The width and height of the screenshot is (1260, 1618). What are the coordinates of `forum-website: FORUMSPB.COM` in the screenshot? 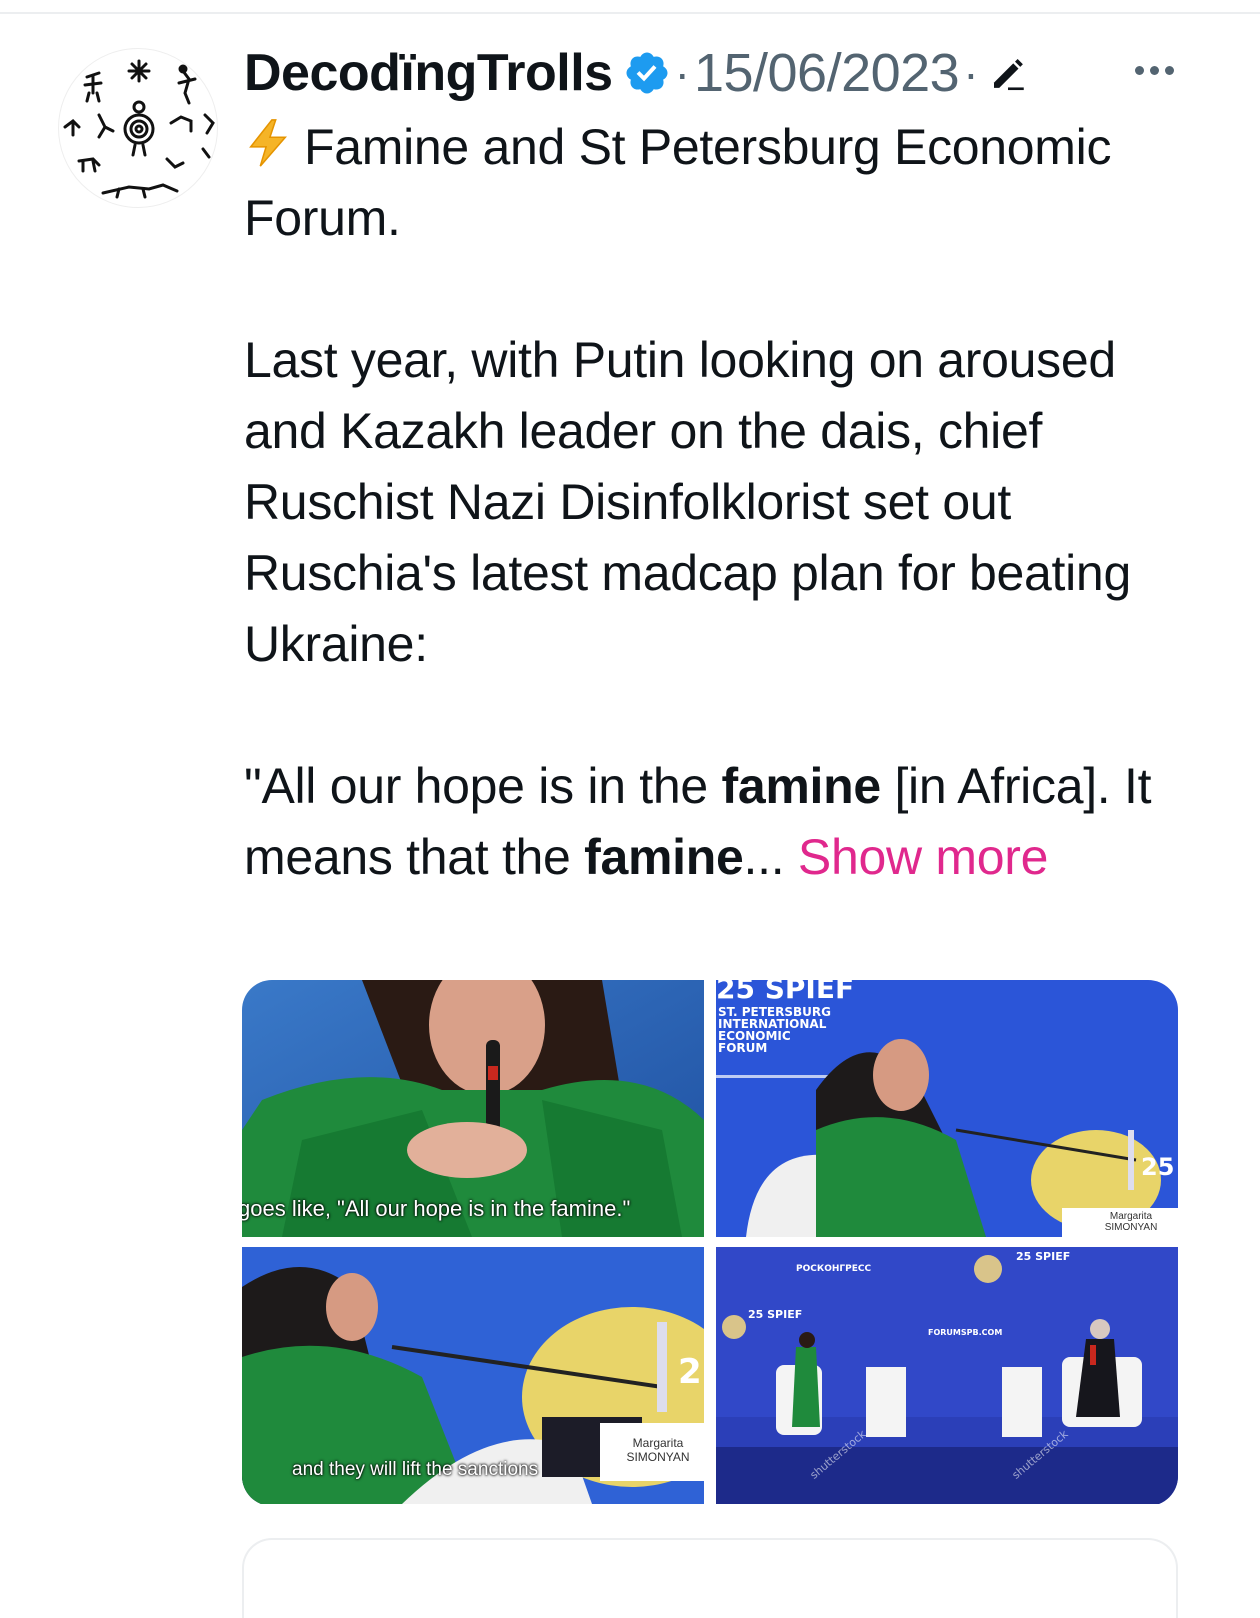 It's located at (965, 1332).